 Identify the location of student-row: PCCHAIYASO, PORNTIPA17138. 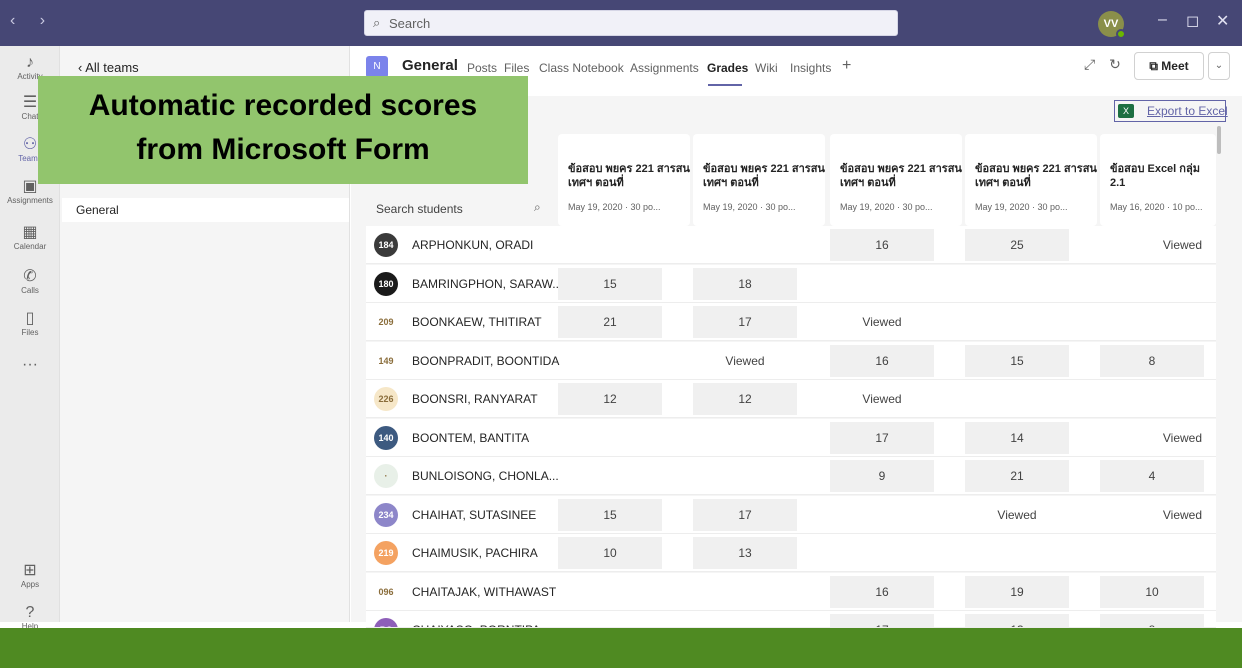
(791, 619).